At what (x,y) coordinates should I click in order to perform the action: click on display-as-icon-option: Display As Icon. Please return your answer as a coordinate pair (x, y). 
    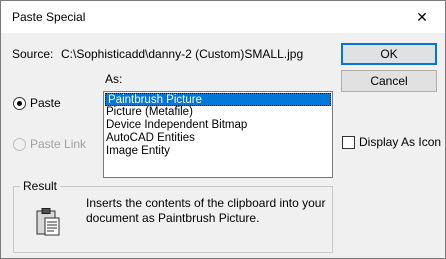
    Looking at the image, I should click on (391, 142).